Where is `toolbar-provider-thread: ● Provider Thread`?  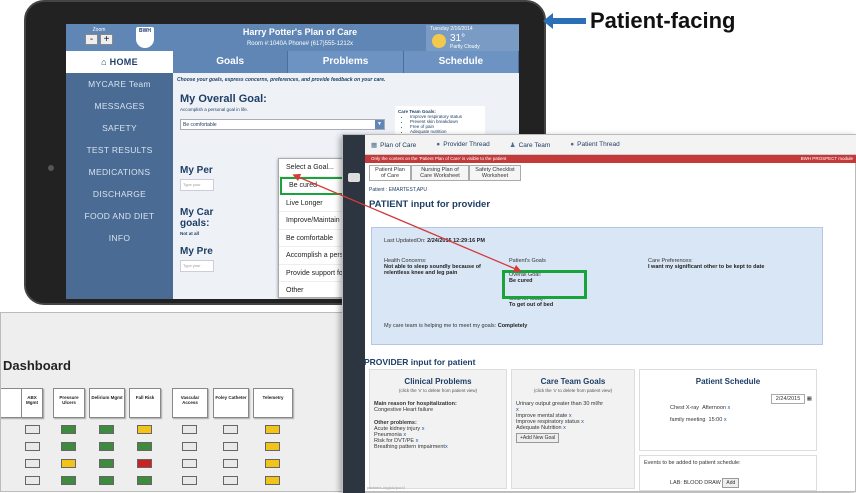 toolbar-provider-thread: ● Provider Thread is located at coordinates (462, 144).